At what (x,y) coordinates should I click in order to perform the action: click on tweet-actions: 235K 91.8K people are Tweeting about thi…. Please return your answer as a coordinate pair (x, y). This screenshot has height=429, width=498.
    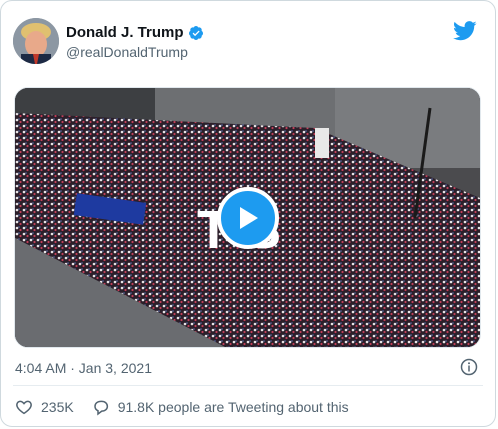
    Looking at the image, I should click on (191, 407).